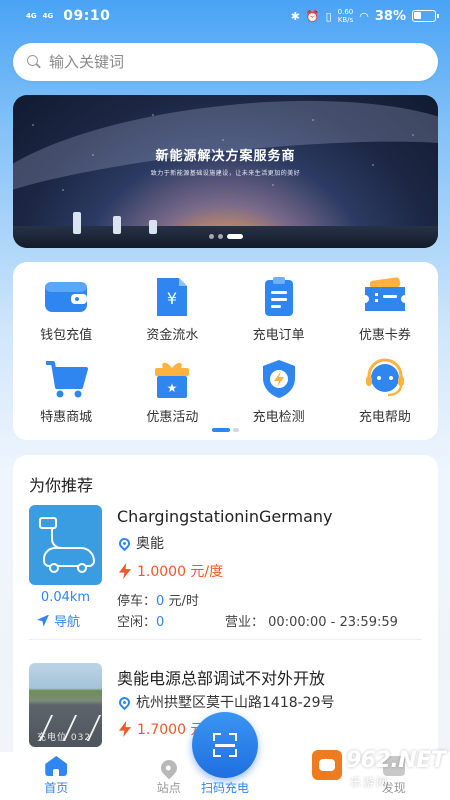  What do you see at coordinates (384, 377) in the screenshot?
I see `headset-icon` at bounding box center [384, 377].